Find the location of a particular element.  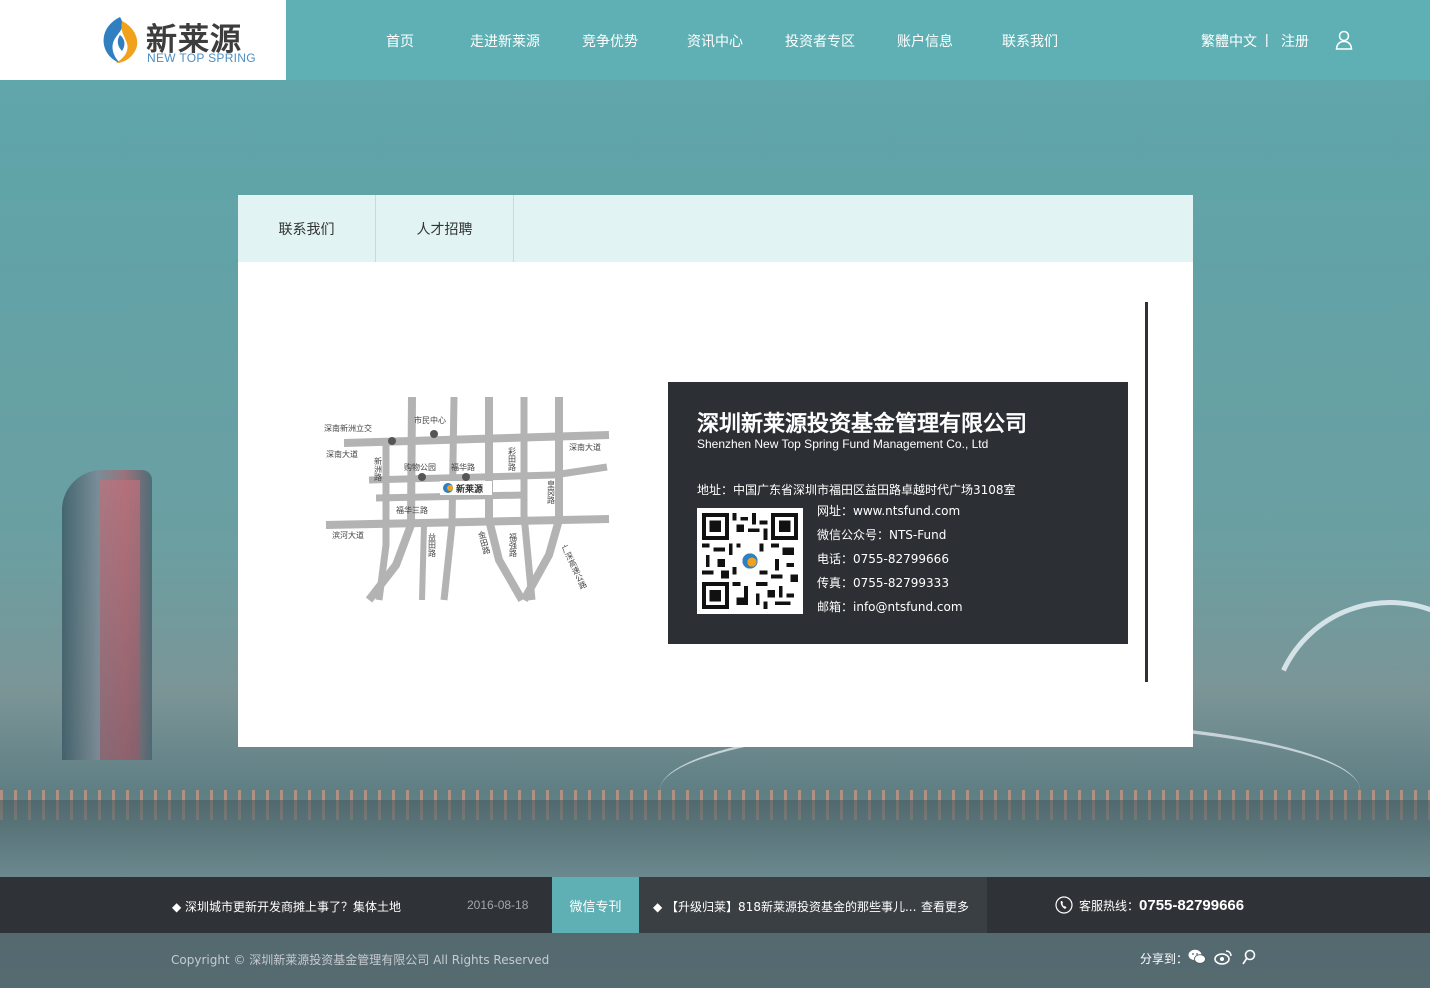

company-name-cn: 深圳新莱源投资基金管理有限公司 is located at coordinates (862, 424).